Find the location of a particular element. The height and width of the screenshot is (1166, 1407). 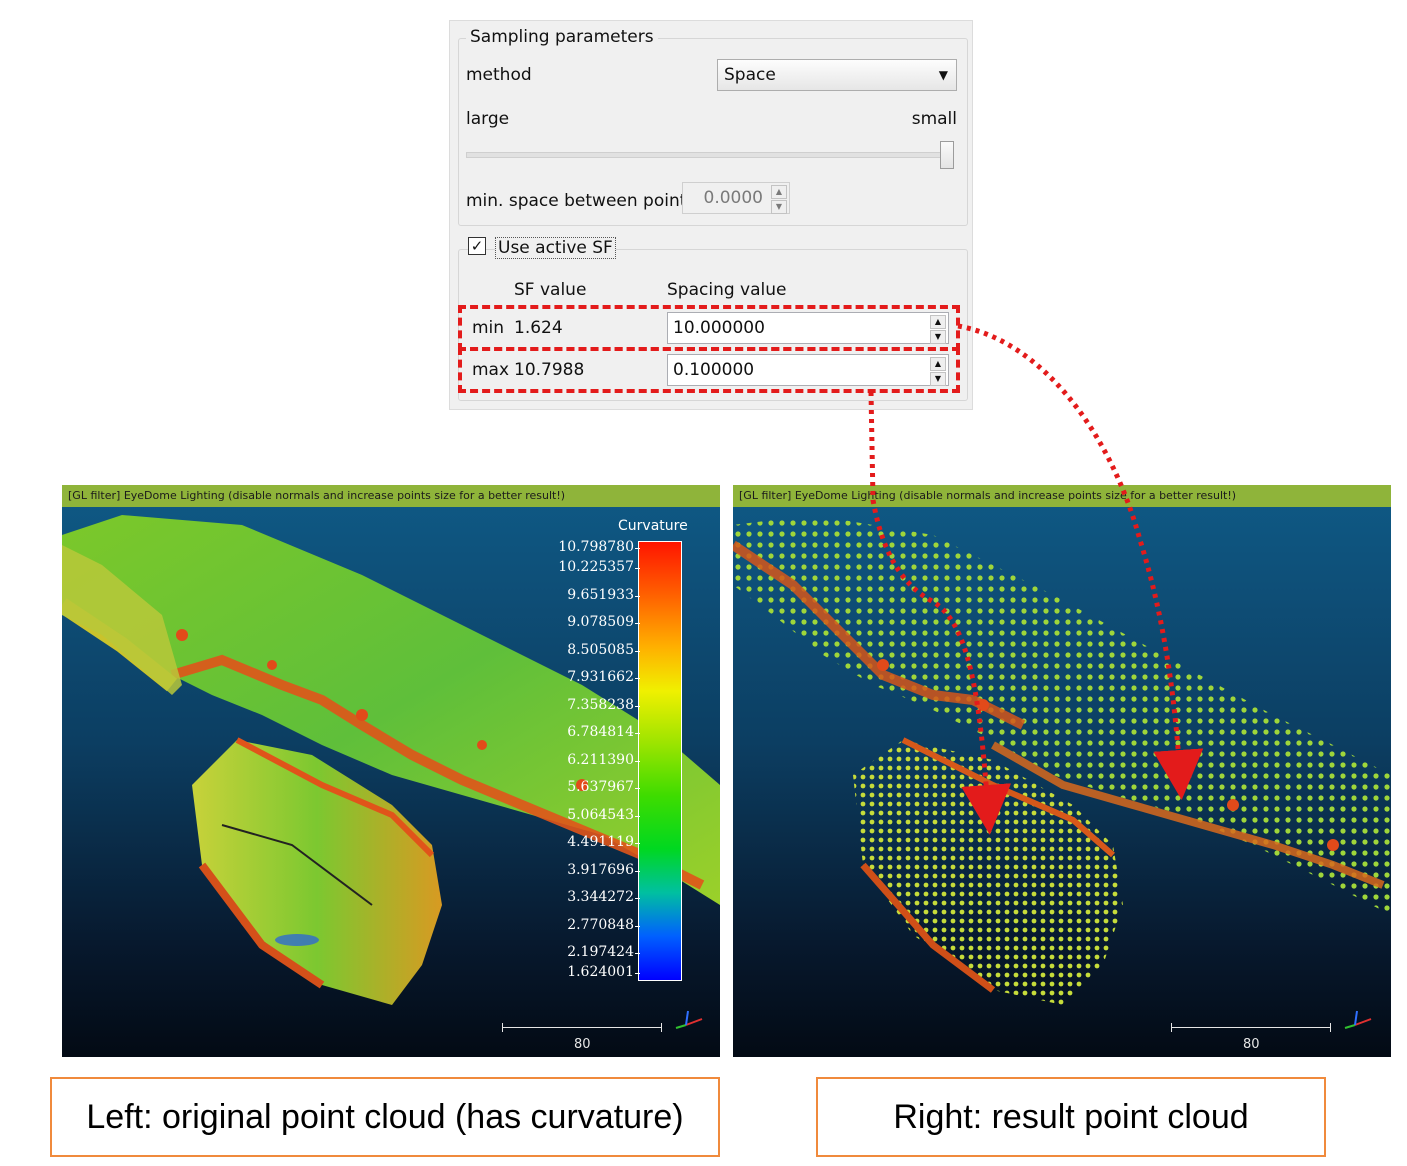

colorbar-tick-label: 5.064543 is located at coordinates (586, 815).